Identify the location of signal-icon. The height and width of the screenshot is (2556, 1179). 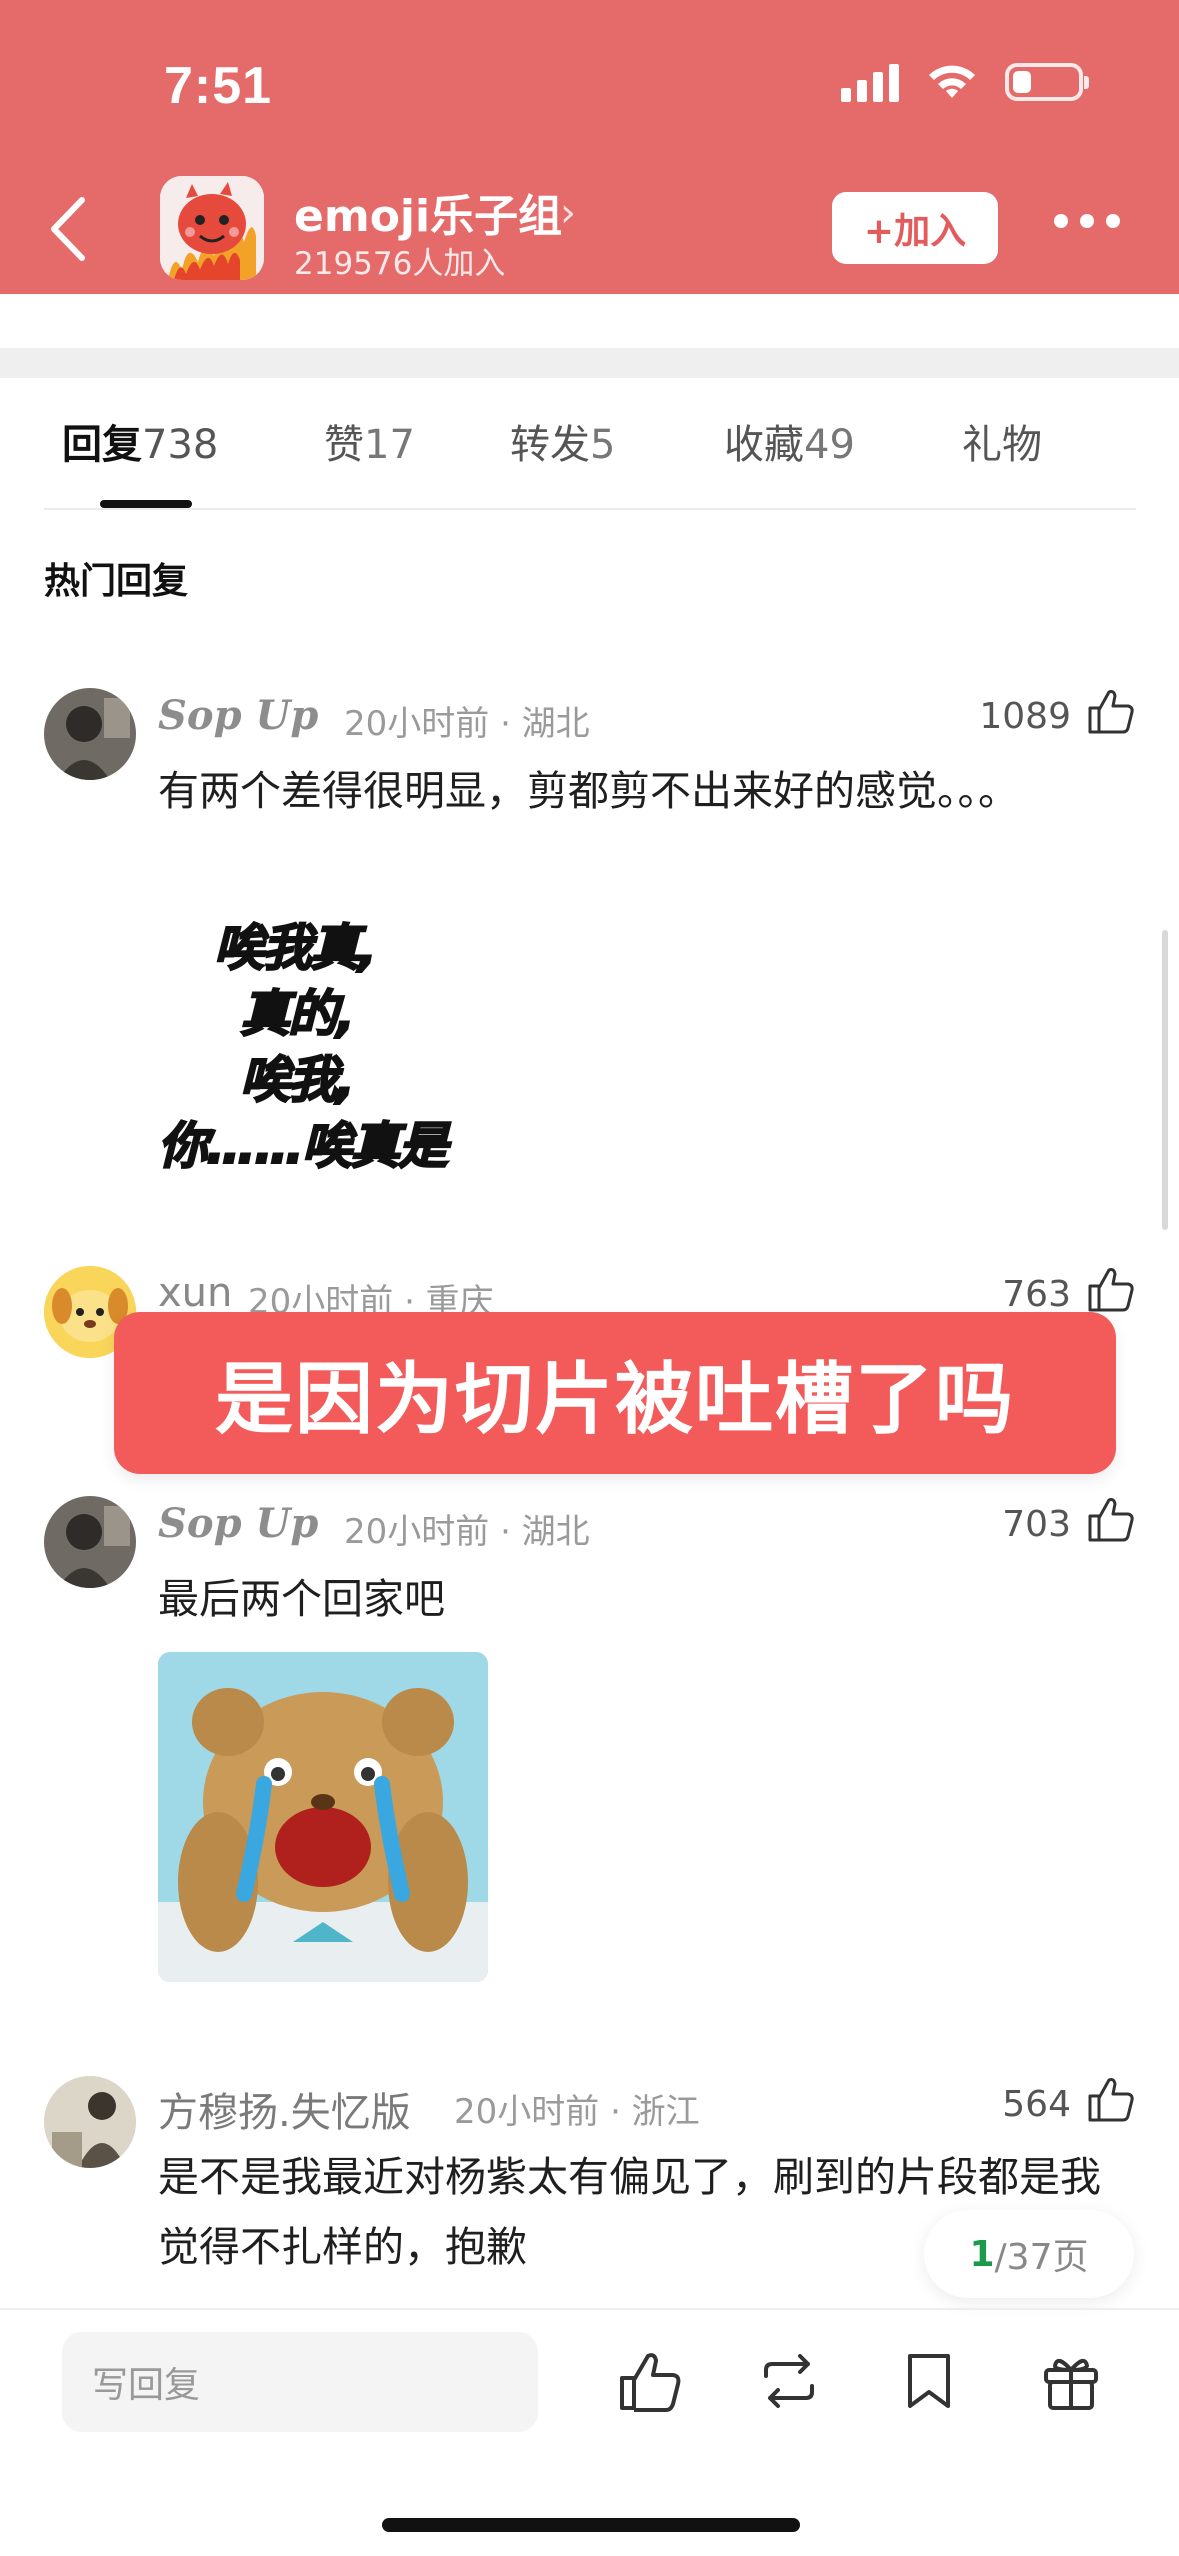
(870, 82).